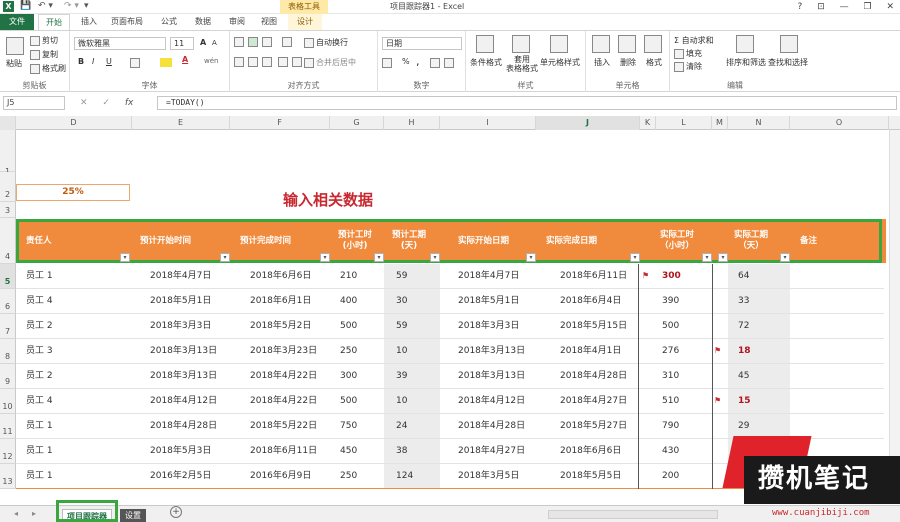 The image size is (900, 522). What do you see at coordinates (106, 103) in the screenshot?
I see `enter-icon: ✓` at bounding box center [106, 103].